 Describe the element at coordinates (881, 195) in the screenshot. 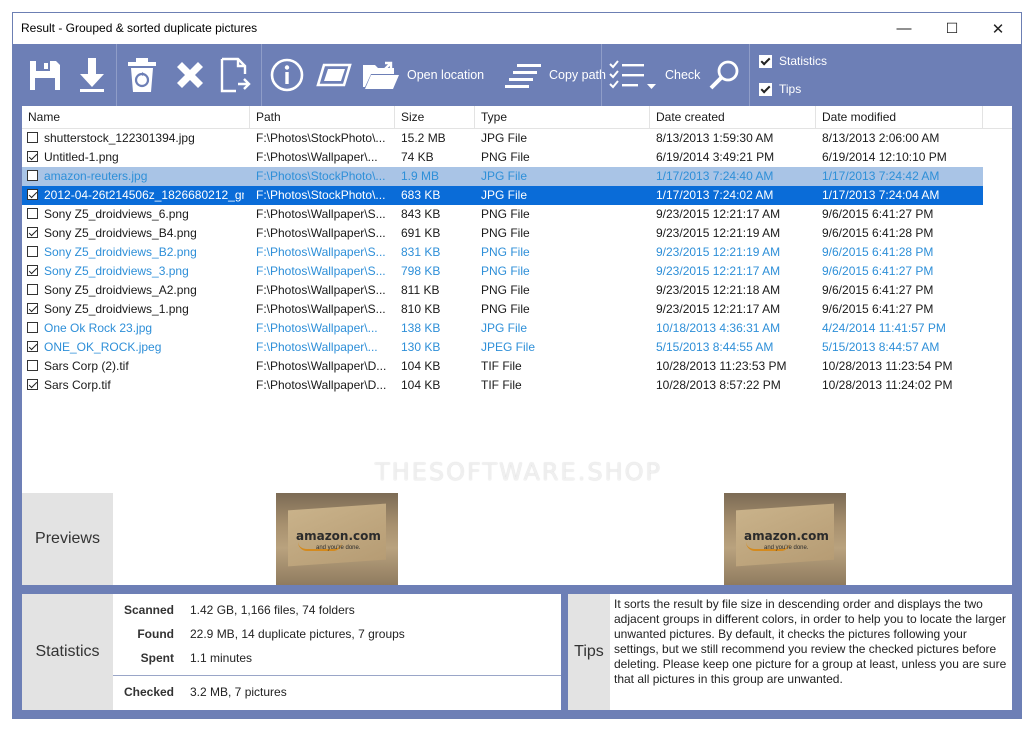

I see `cell-modified: 1/17/2013 7:24:04 AM` at that location.